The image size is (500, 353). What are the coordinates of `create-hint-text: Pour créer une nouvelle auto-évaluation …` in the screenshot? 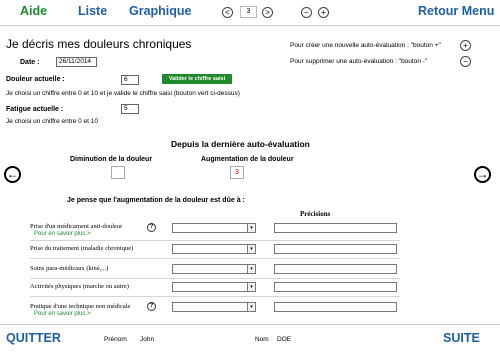 It's located at (365, 45).